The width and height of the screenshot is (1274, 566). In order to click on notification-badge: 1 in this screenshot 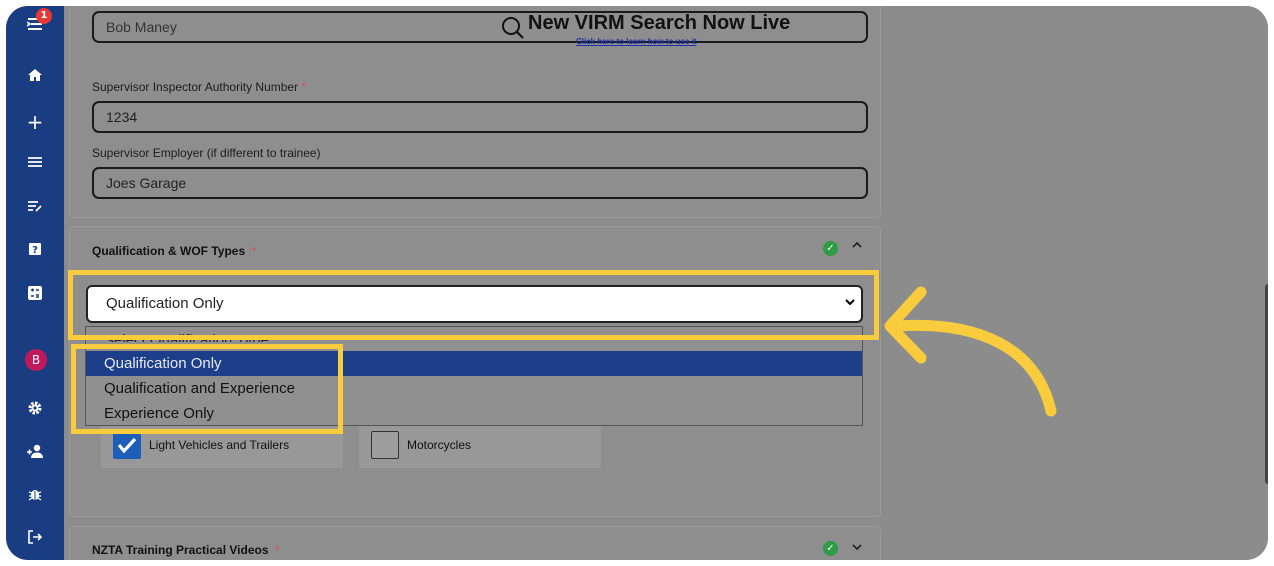, I will do `click(44, 16)`.